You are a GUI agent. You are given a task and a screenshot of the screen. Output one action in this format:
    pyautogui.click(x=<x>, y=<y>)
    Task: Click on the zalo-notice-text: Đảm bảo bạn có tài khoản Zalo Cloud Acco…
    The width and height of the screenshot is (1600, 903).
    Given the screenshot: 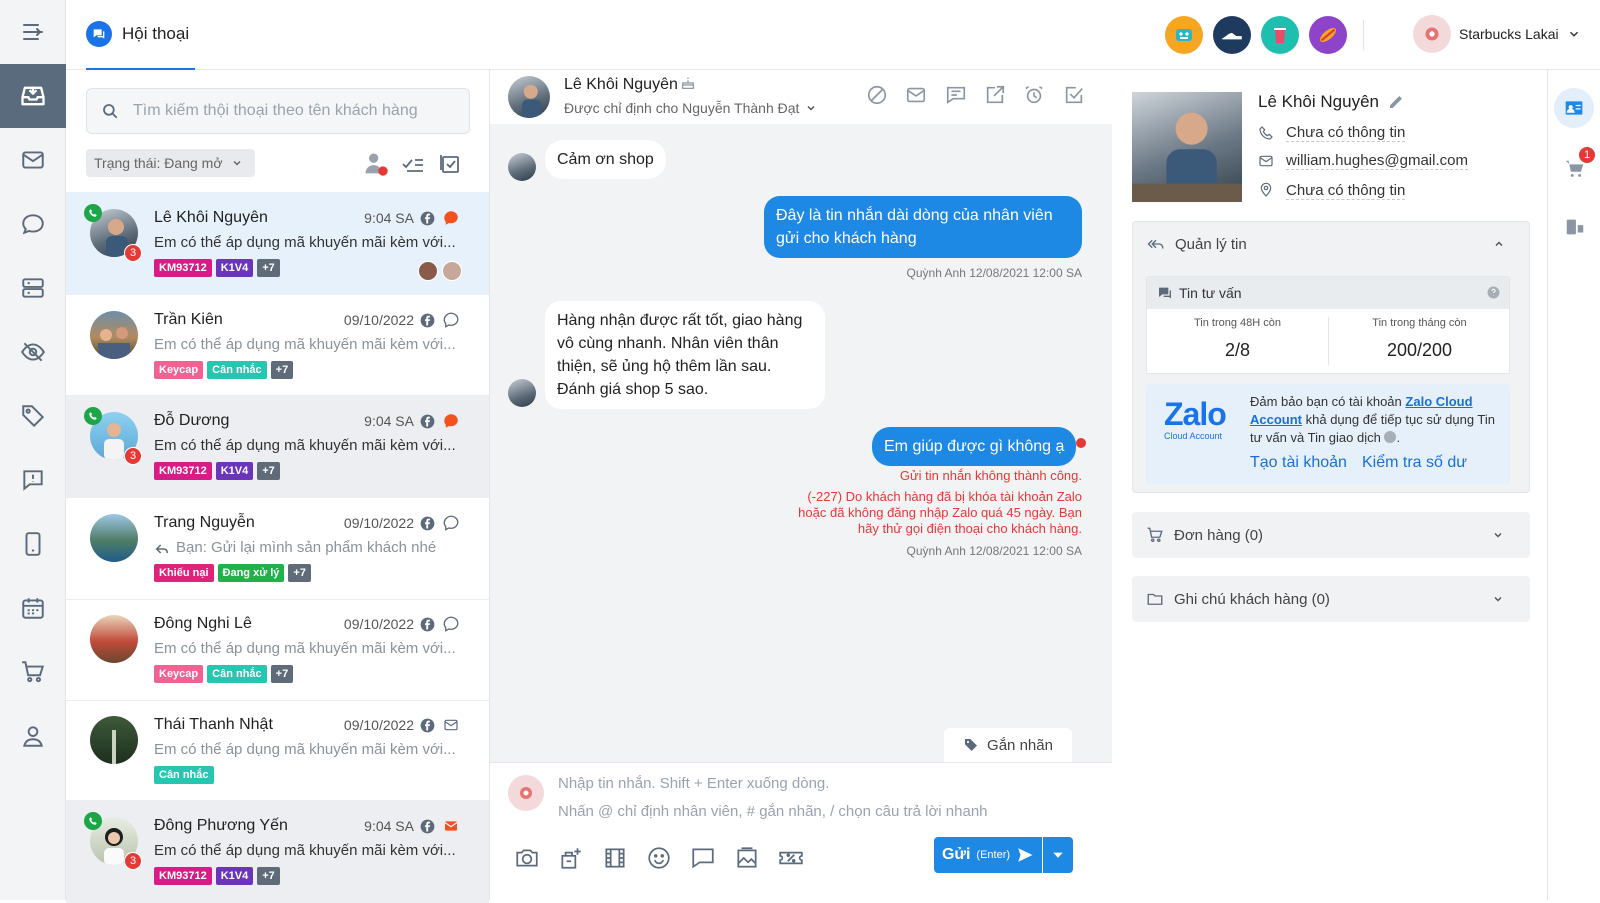 What is the action you would take?
    pyautogui.click(x=1373, y=419)
    